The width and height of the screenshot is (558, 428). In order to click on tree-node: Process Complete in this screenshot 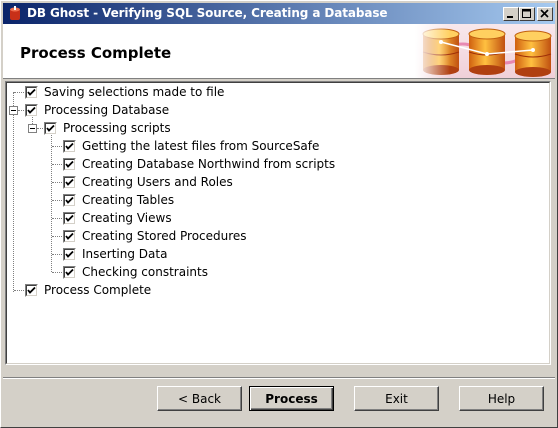, I will do `click(88, 290)`.